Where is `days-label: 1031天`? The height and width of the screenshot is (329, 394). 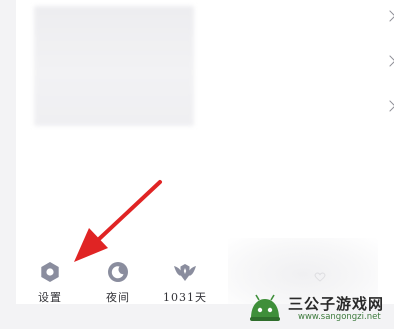 days-label: 1031天 is located at coordinates (185, 297).